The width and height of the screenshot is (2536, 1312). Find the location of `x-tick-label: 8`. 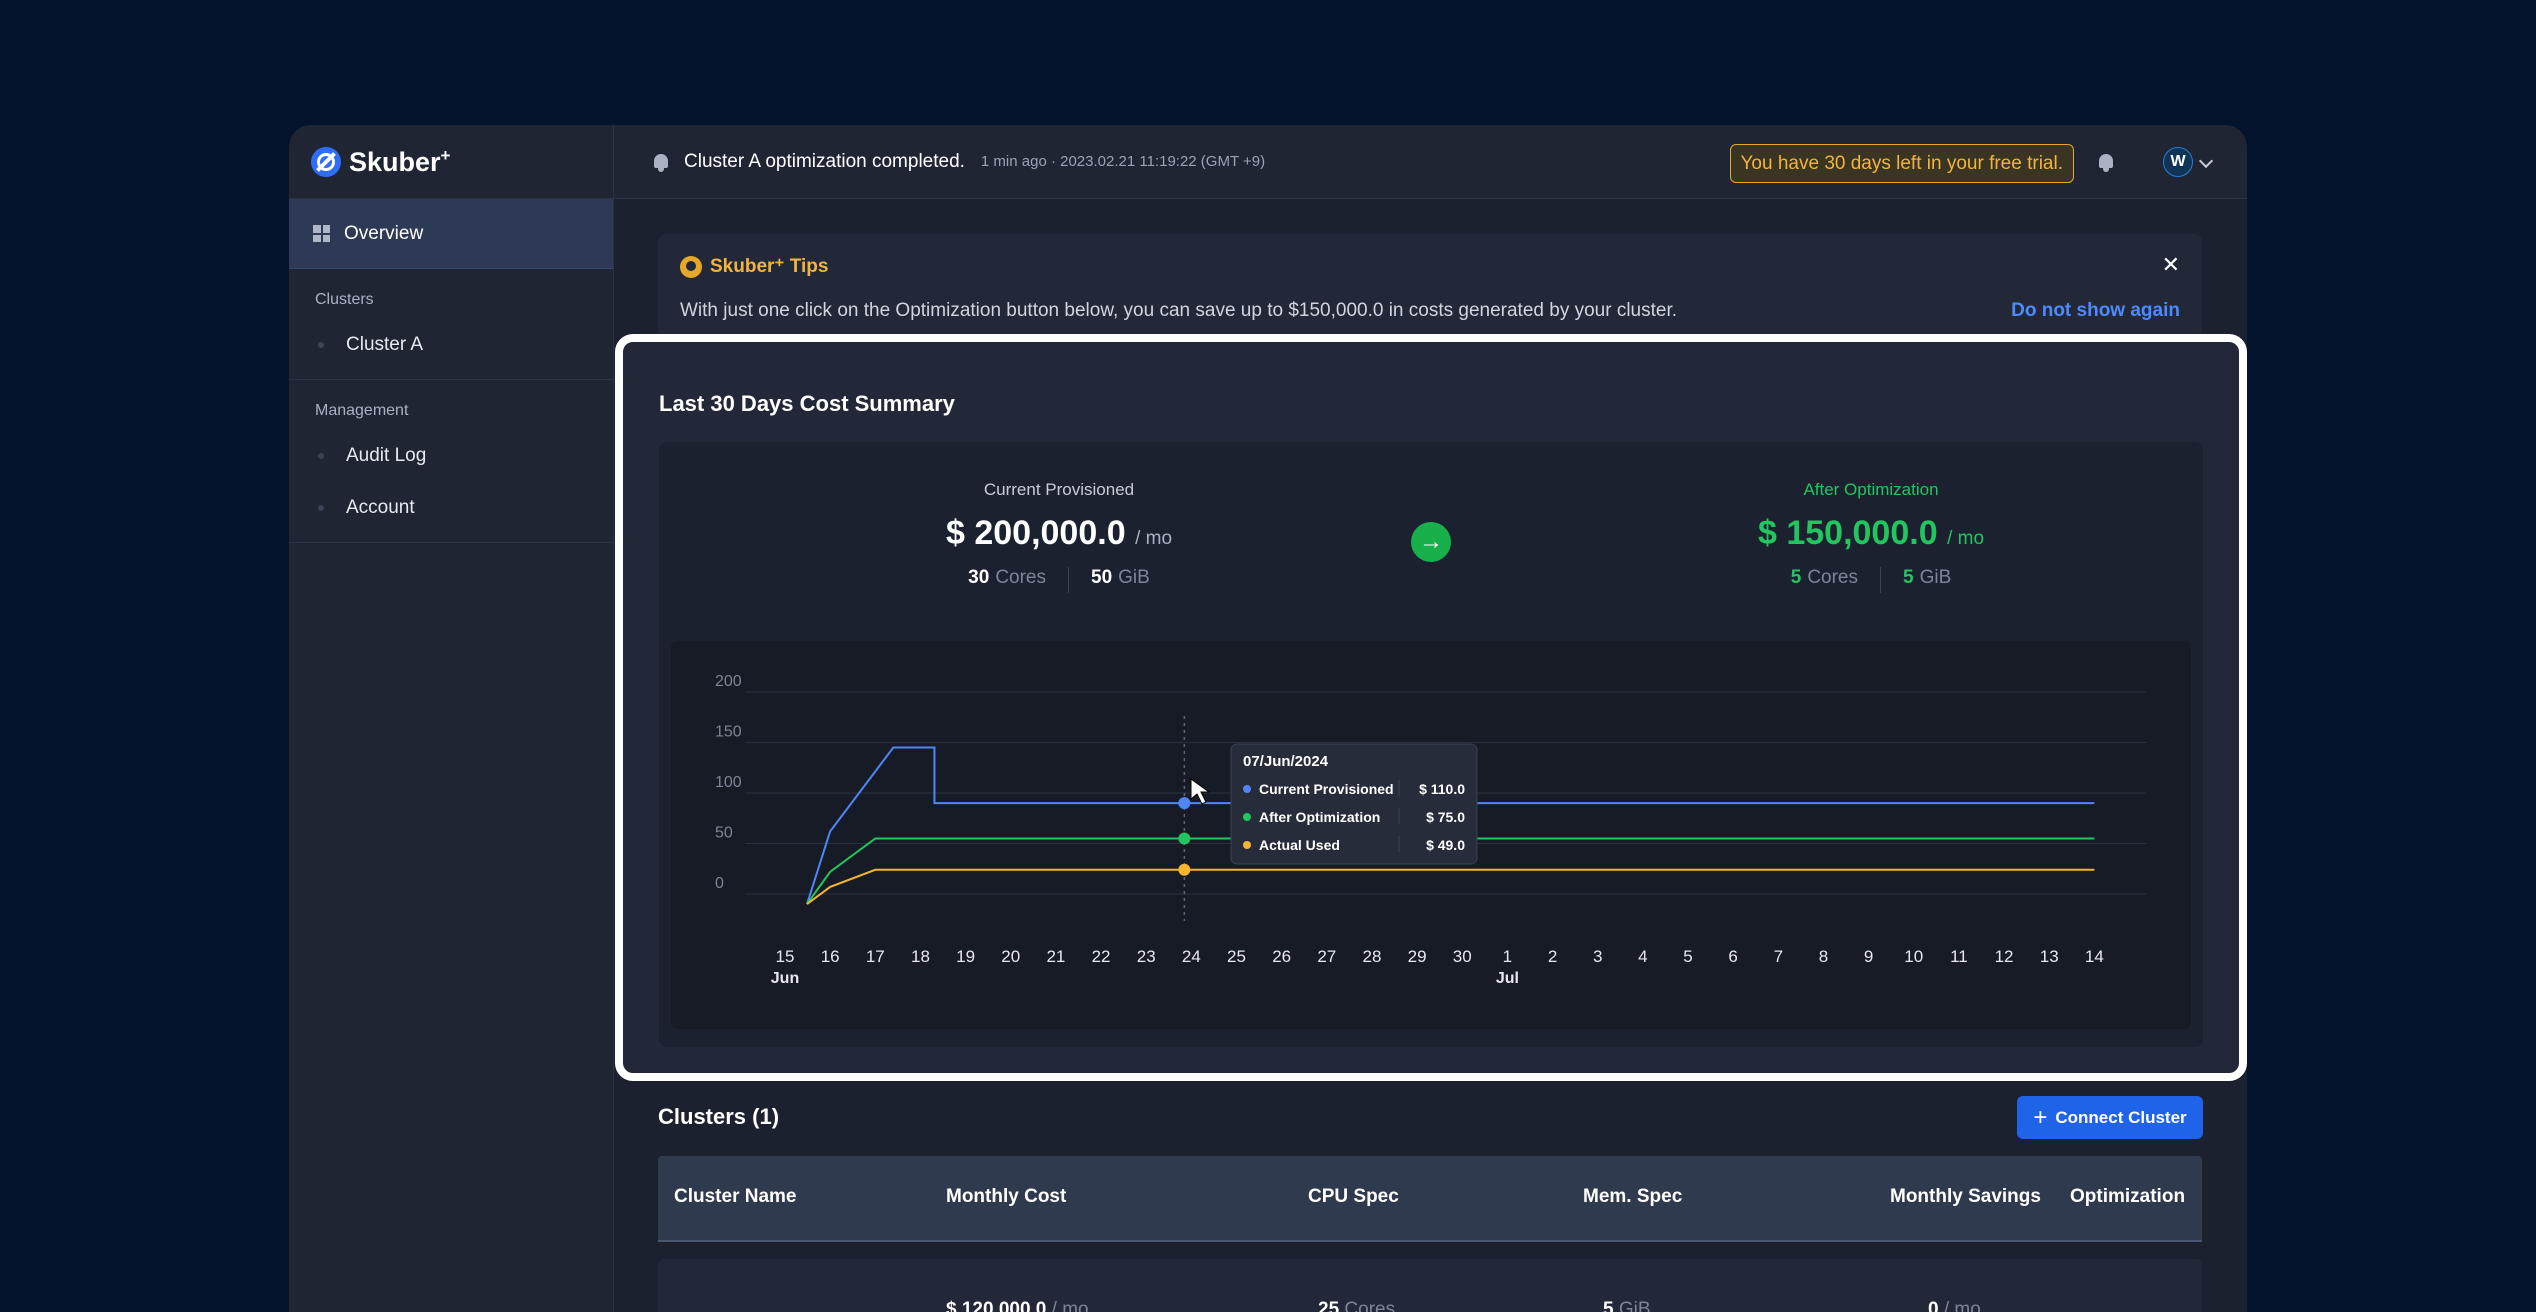

x-tick-label: 8 is located at coordinates (1823, 956).